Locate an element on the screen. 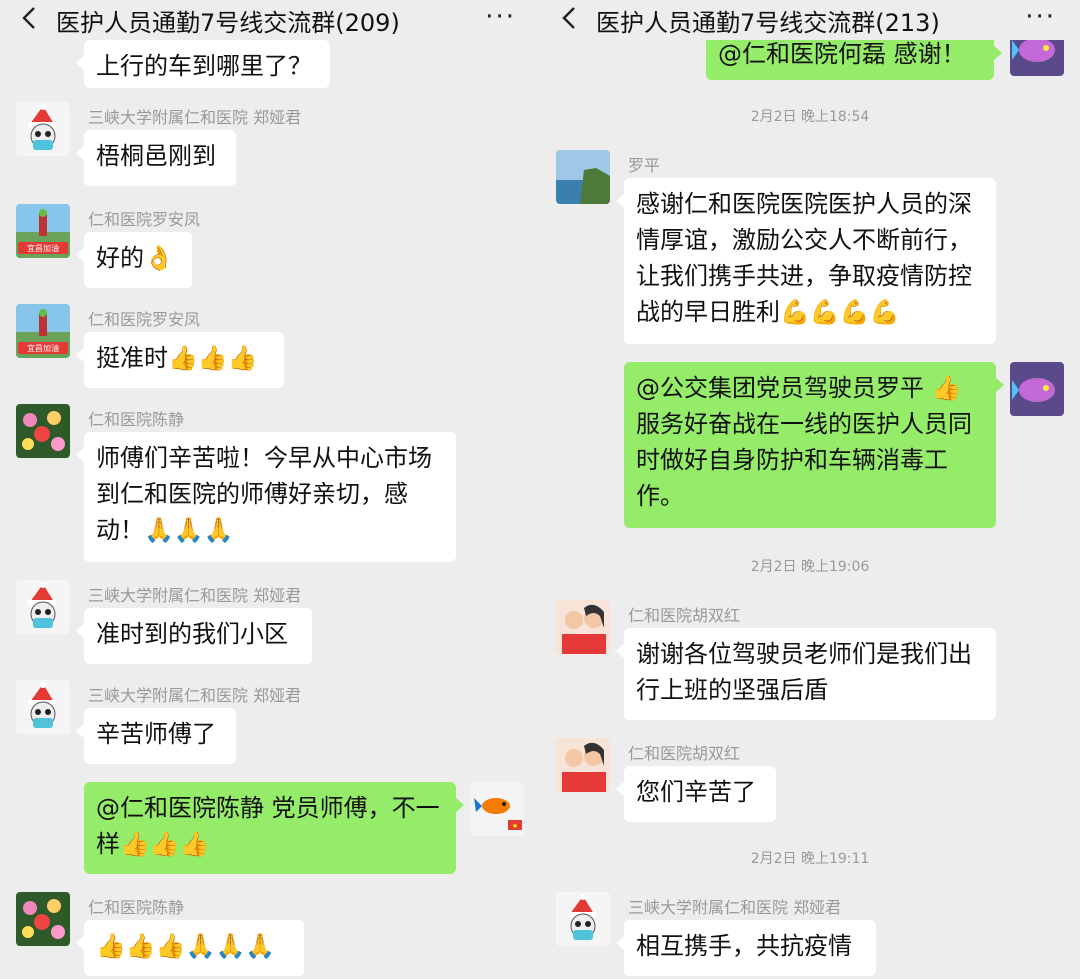  message-bubble: 👍👍👍🙏🙏🙏 is located at coordinates (190, 948).